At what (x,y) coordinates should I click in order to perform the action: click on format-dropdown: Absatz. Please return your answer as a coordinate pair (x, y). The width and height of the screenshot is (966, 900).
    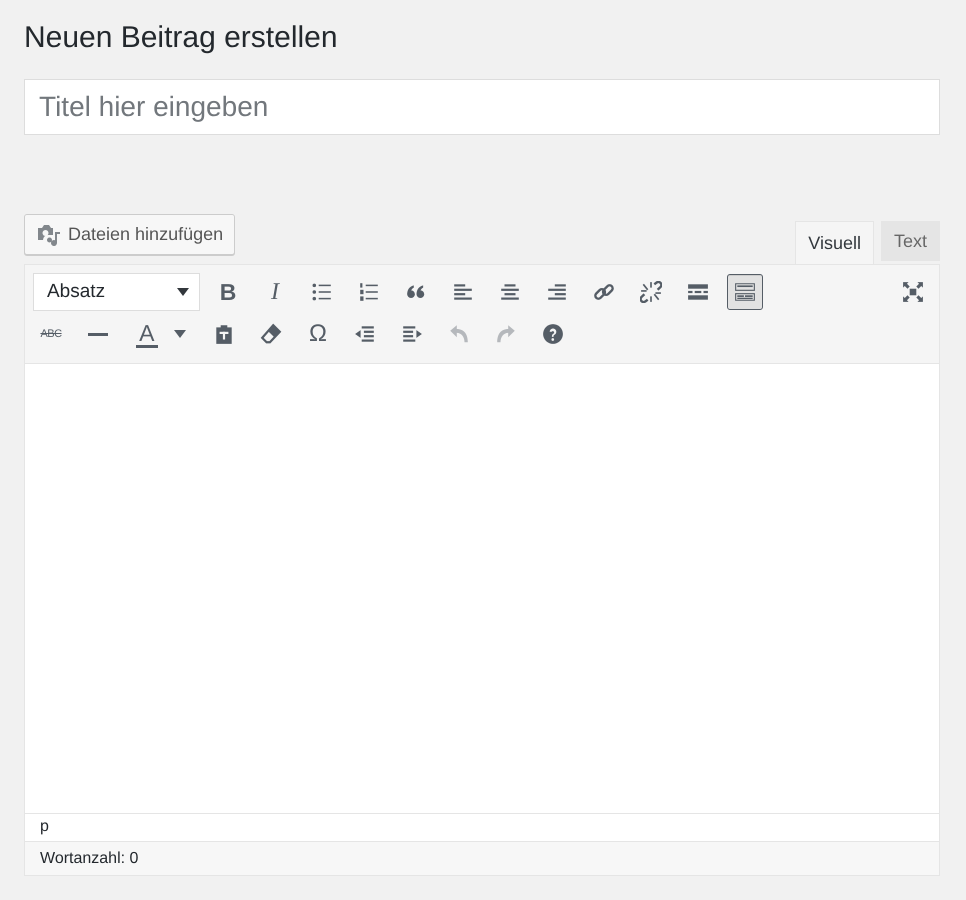
    Looking at the image, I should click on (116, 292).